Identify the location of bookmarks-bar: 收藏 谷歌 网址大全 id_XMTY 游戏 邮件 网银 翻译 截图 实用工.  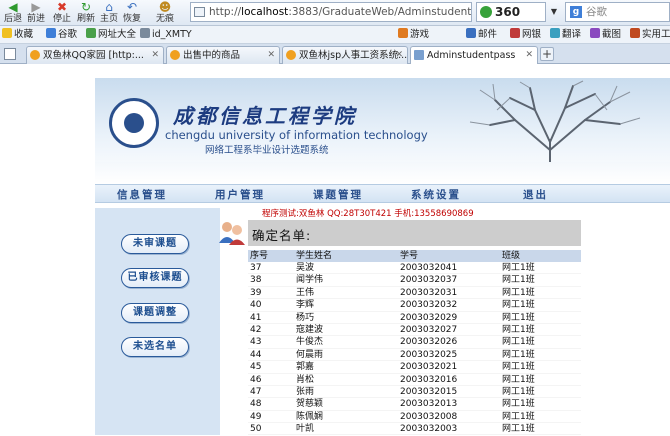
(335, 35).